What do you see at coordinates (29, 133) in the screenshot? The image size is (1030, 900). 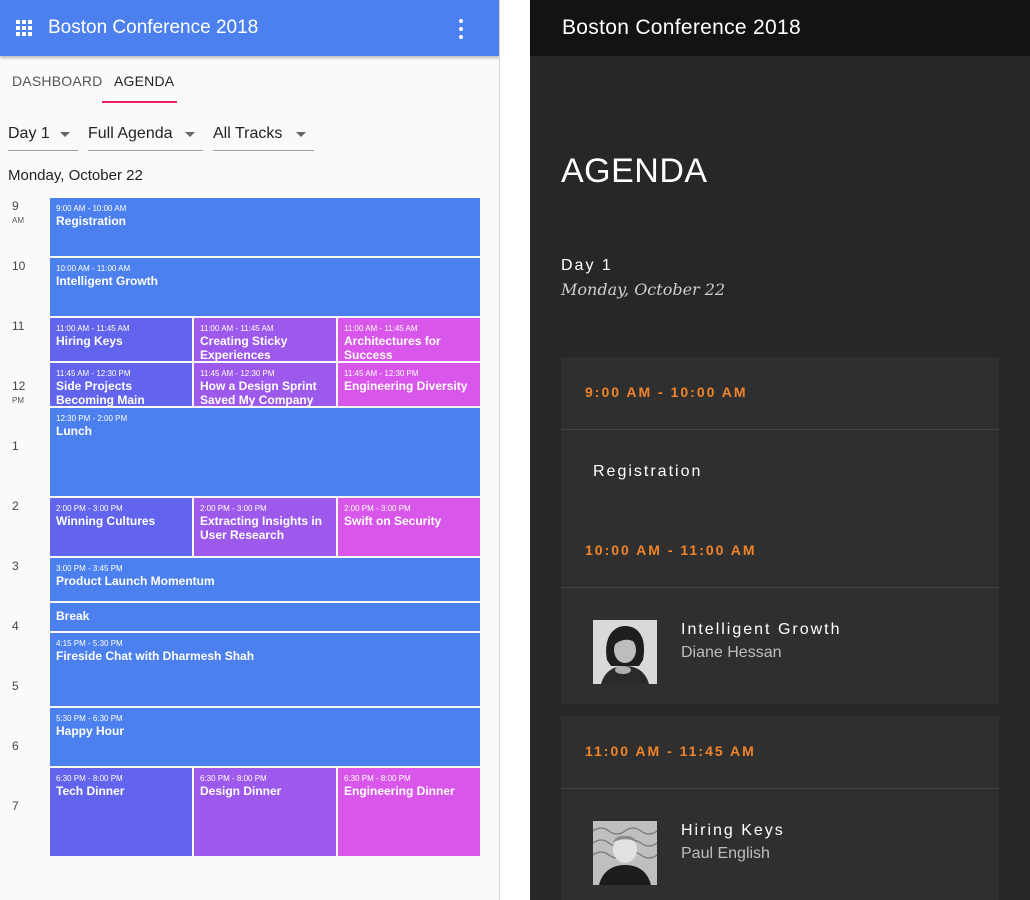 I see `day-select-value: Day 1` at bounding box center [29, 133].